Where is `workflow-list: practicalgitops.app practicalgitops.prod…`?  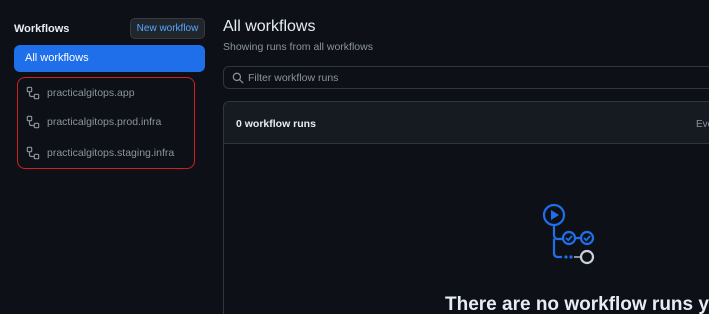 workflow-list: practicalgitops.app practicalgitops.prod… is located at coordinates (106, 123).